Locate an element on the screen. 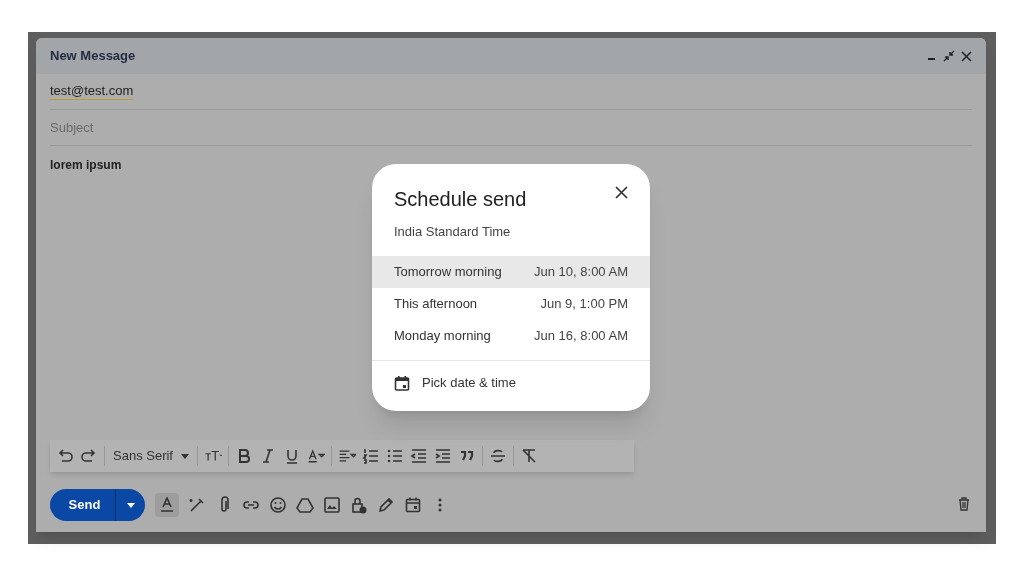 The width and height of the screenshot is (1024, 576). schedule-option: This afternoon Jun 9, 1:00 PM is located at coordinates (511, 303).